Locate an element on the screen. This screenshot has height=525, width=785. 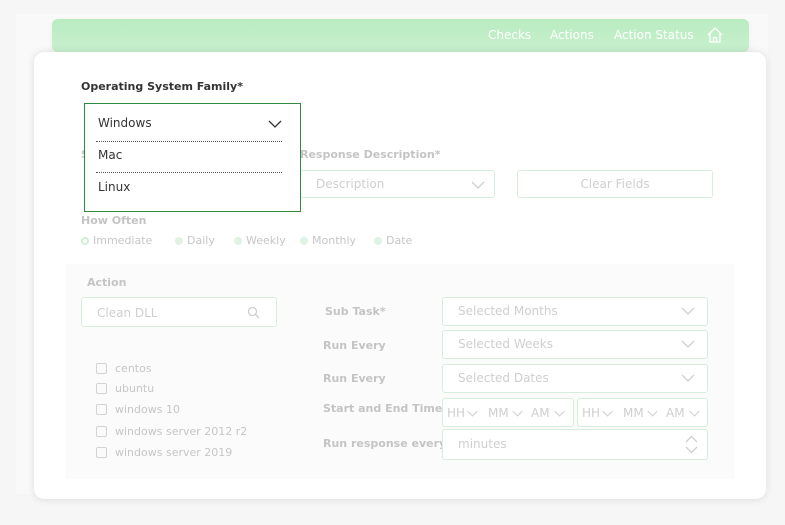
radio-monthly: Monthly is located at coordinates (328, 240).